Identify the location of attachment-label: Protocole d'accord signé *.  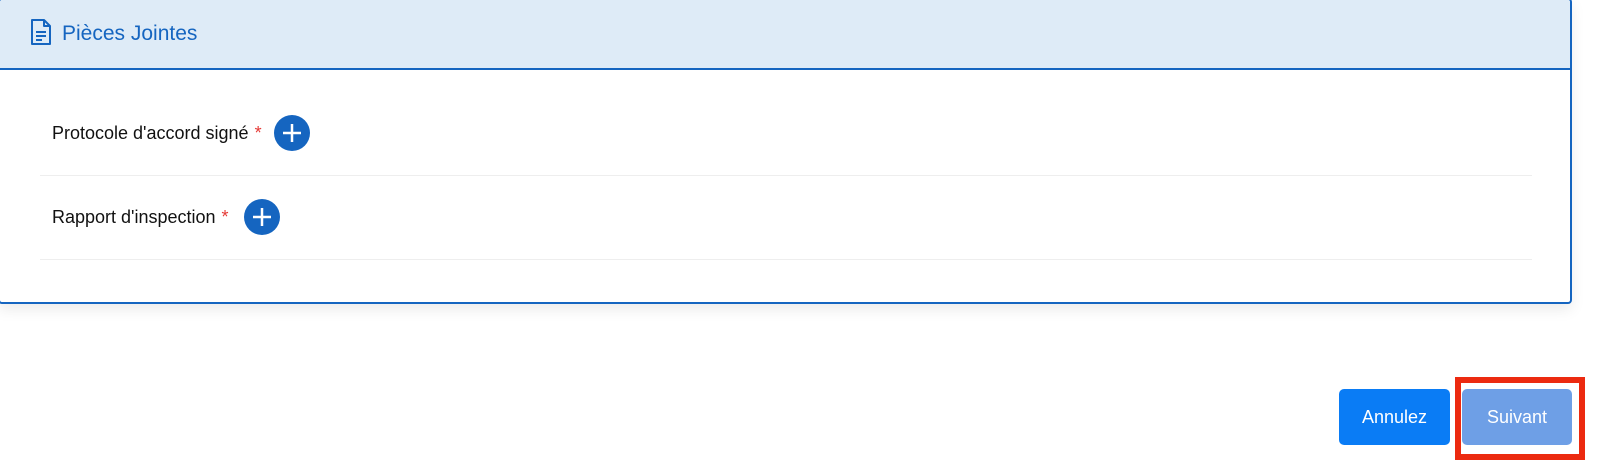
(157, 133).